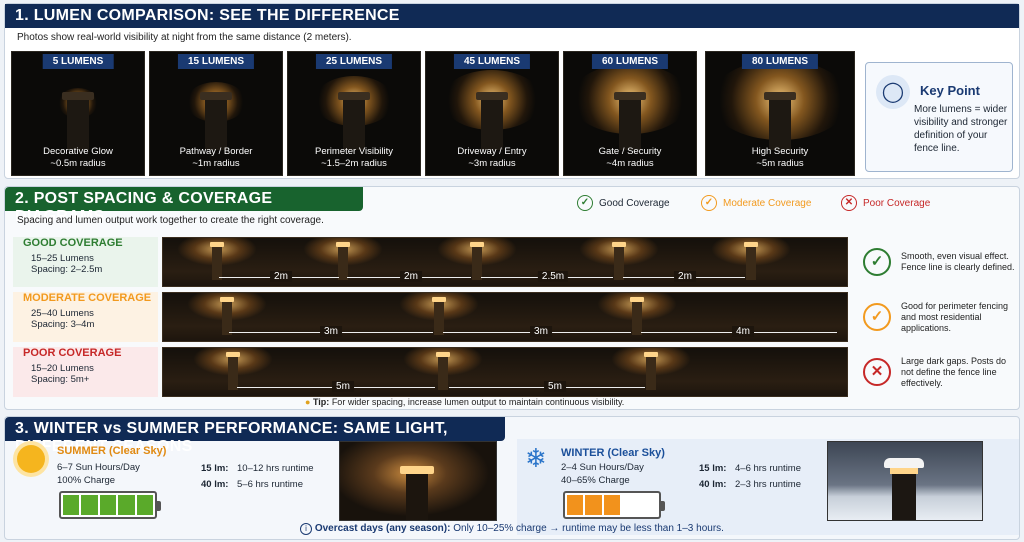 This screenshot has height=542, width=1024. Describe the element at coordinates (743, 331) in the screenshot. I see `distance-label: 4m` at that location.